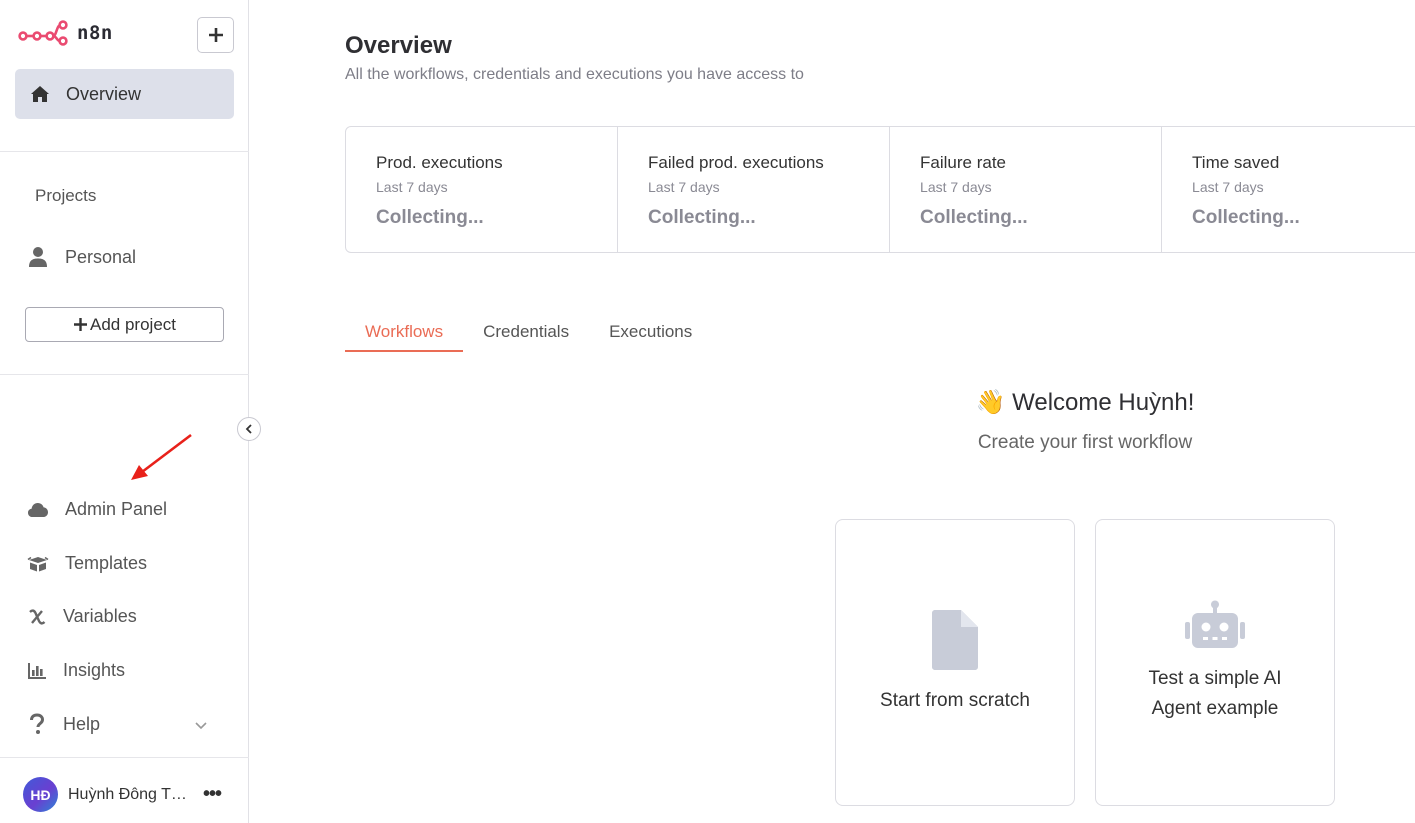  Describe the element at coordinates (101, 256) in the screenshot. I see `sidebar-item-label: Personal` at that location.